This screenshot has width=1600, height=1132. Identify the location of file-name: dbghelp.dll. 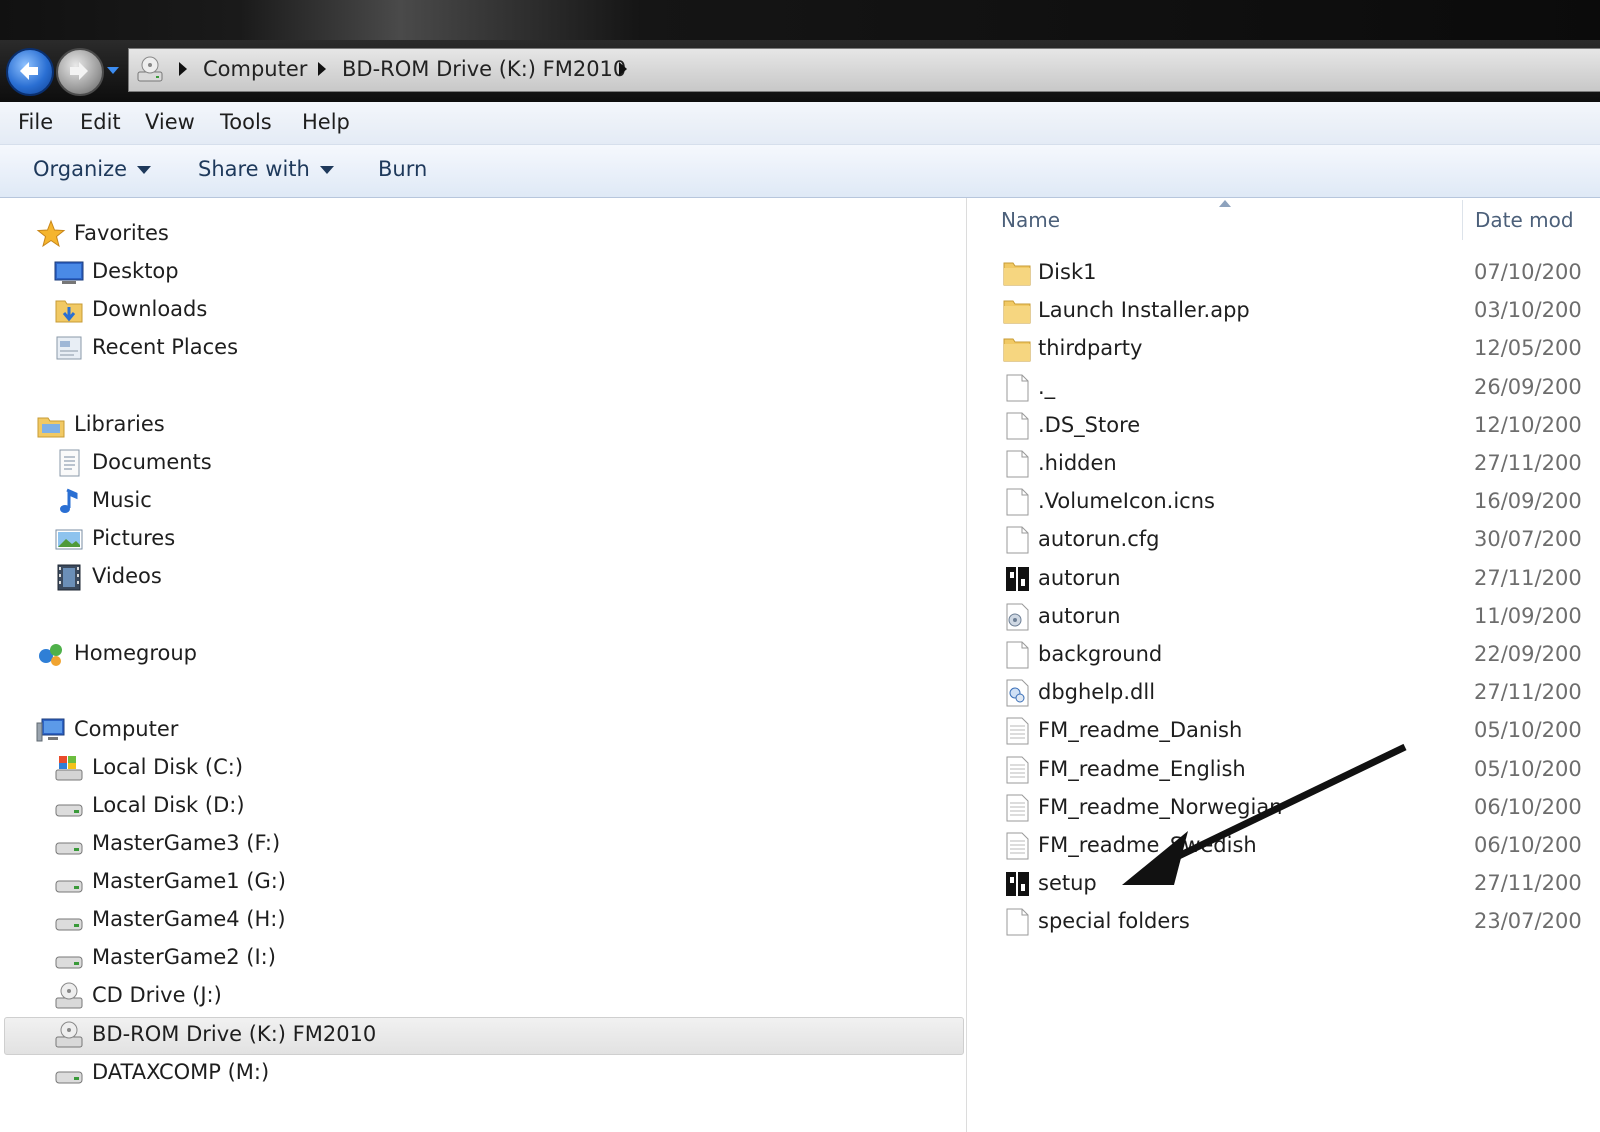
(1097, 692).